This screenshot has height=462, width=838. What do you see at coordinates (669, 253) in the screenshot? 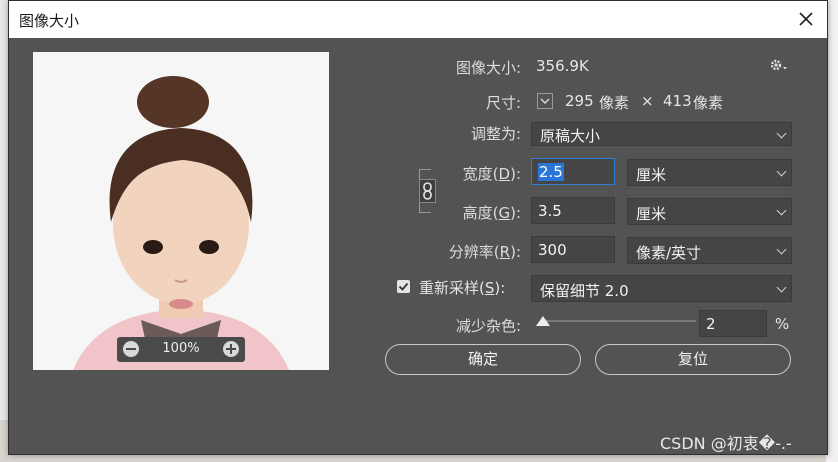
I see `resolution-unit-value: 像素/英寸` at bounding box center [669, 253].